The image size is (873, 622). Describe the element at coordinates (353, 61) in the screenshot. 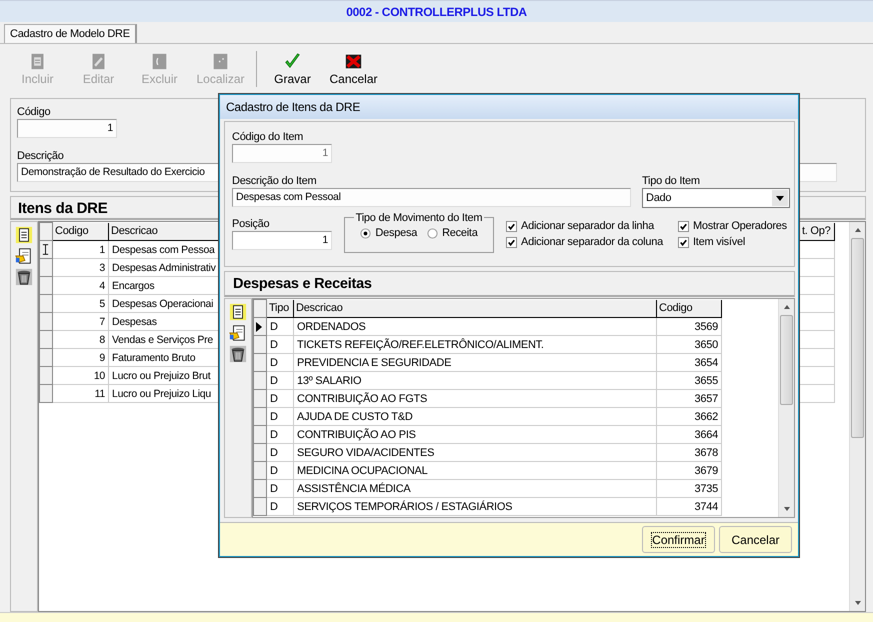

I see `cancel-icon` at that location.